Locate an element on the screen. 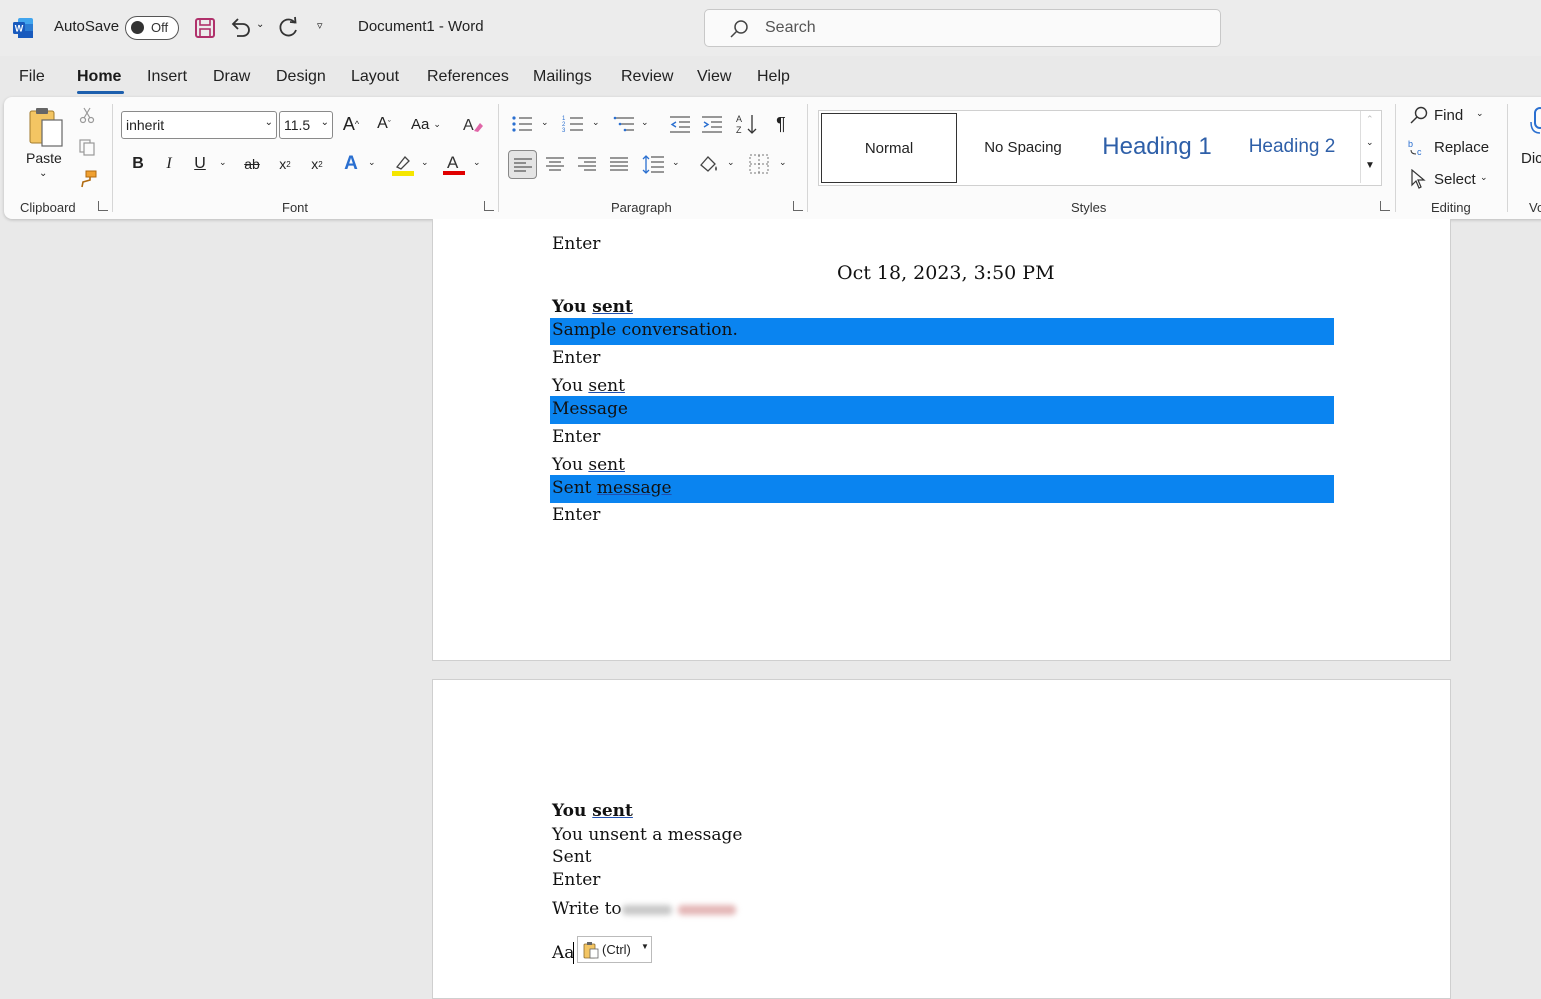 This screenshot has height=999, width=1541. shrink-font-button: Aˇ is located at coordinates (384, 124).